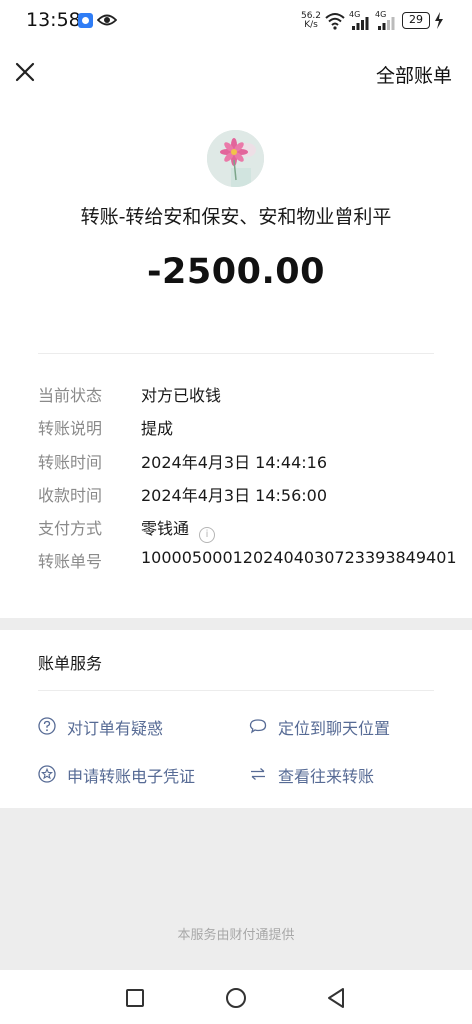 The width and height of the screenshot is (472, 1024). I want to click on link-label: 对订单有疑惑, so click(115, 728).